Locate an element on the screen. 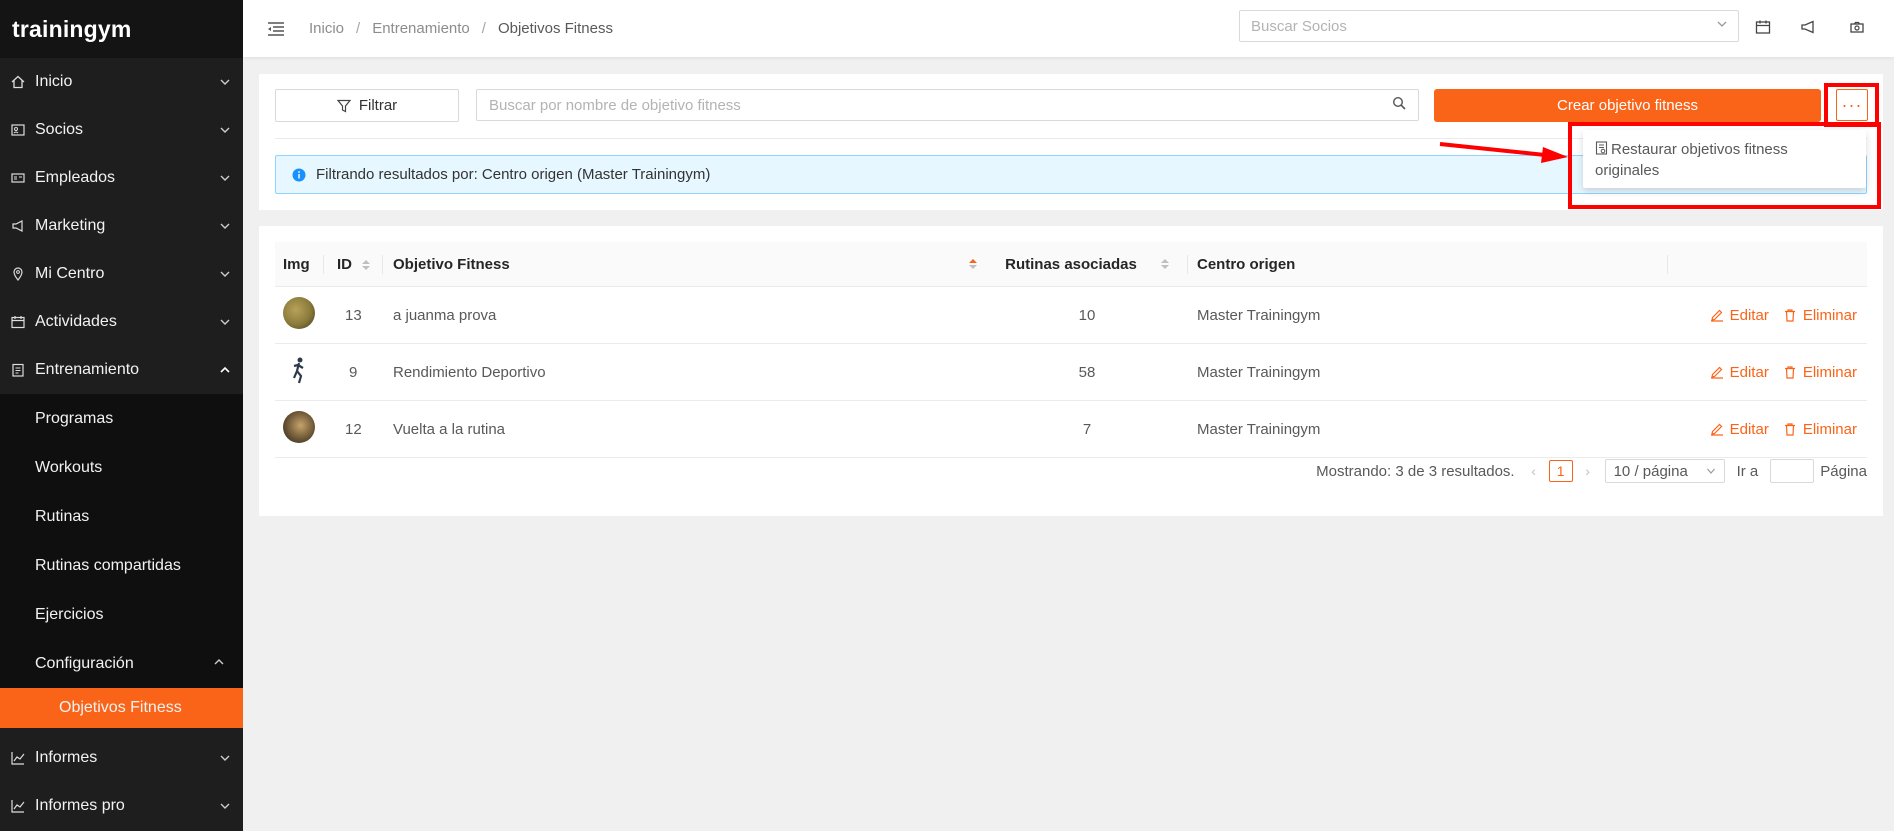 Image resolution: width=1894 pixels, height=831 pixels. pagination-summary: Mostrando: 3 de 3 resultados. is located at coordinates (1415, 471).